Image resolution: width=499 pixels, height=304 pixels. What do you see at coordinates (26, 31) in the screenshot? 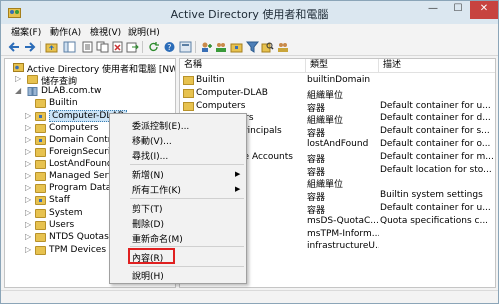
I see `menu-file: 檔案(F)` at bounding box center [26, 31].